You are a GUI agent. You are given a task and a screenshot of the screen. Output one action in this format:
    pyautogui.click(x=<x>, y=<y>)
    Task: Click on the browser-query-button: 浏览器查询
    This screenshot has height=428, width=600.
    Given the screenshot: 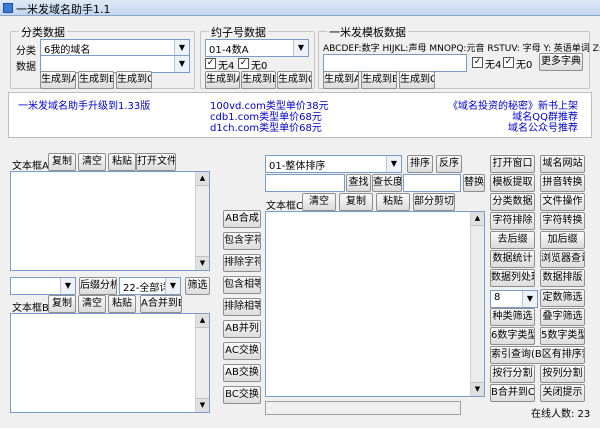 What is the action you would take?
    pyautogui.click(x=562, y=259)
    